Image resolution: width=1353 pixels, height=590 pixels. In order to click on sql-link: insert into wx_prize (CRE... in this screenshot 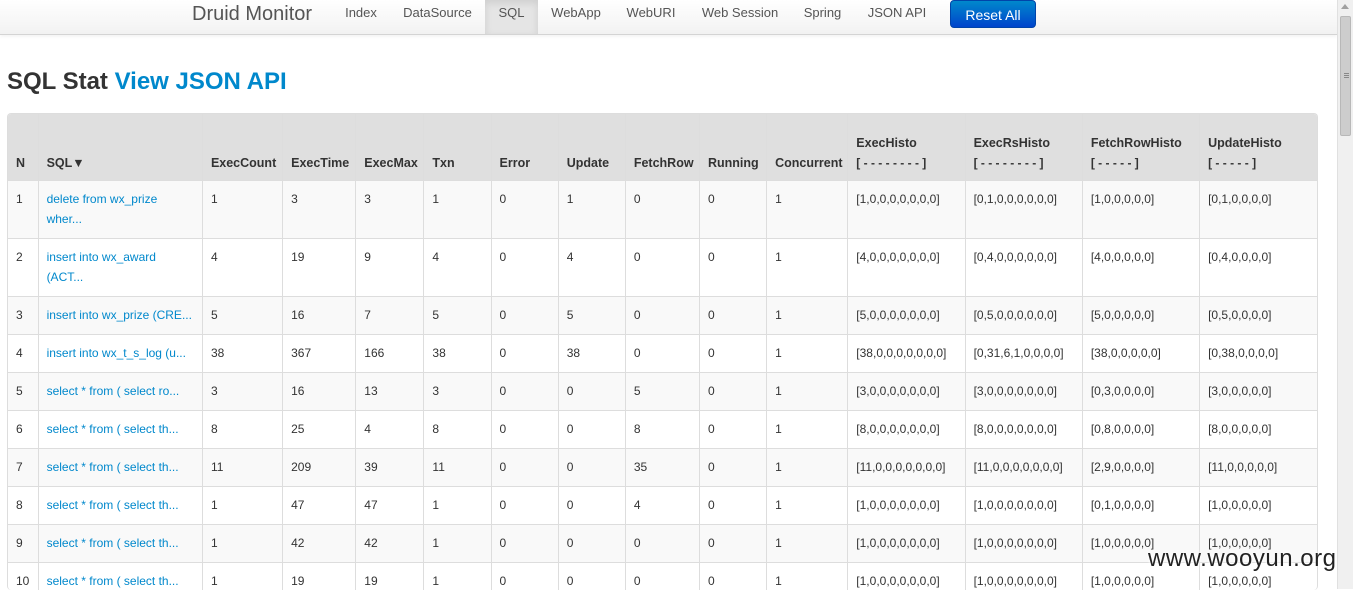, I will do `click(119, 315)`.